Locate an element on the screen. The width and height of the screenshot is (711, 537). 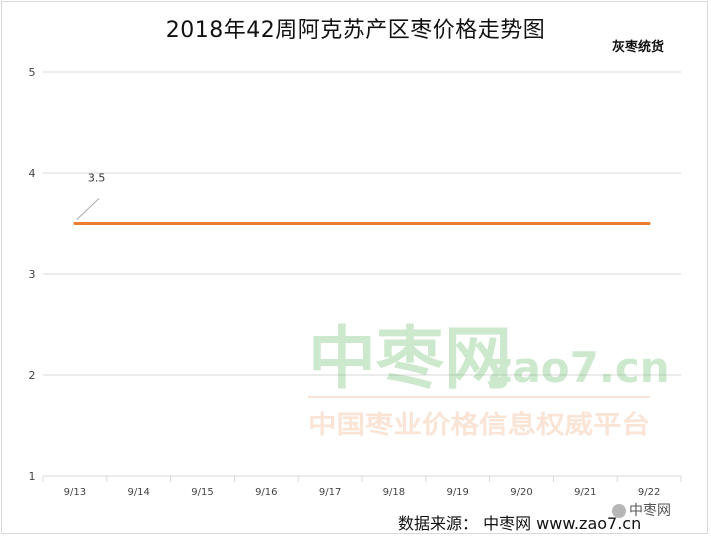
source-line: 数据来源： 中枣网 www.zao7.cn is located at coordinates (520, 523).